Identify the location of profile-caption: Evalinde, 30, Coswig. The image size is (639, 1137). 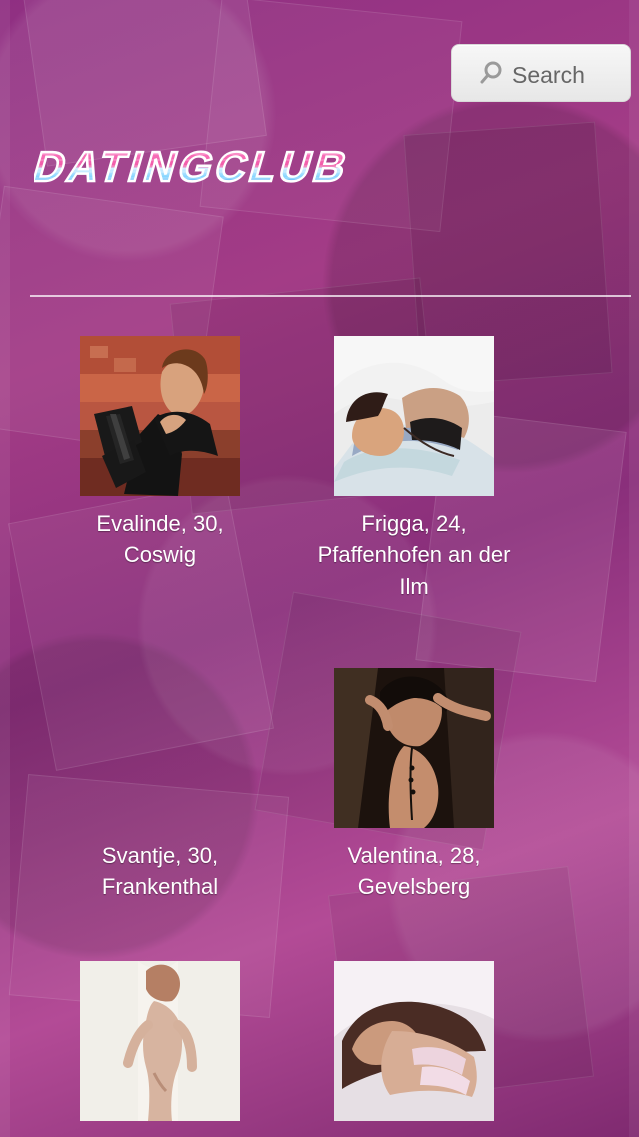
(160, 539).